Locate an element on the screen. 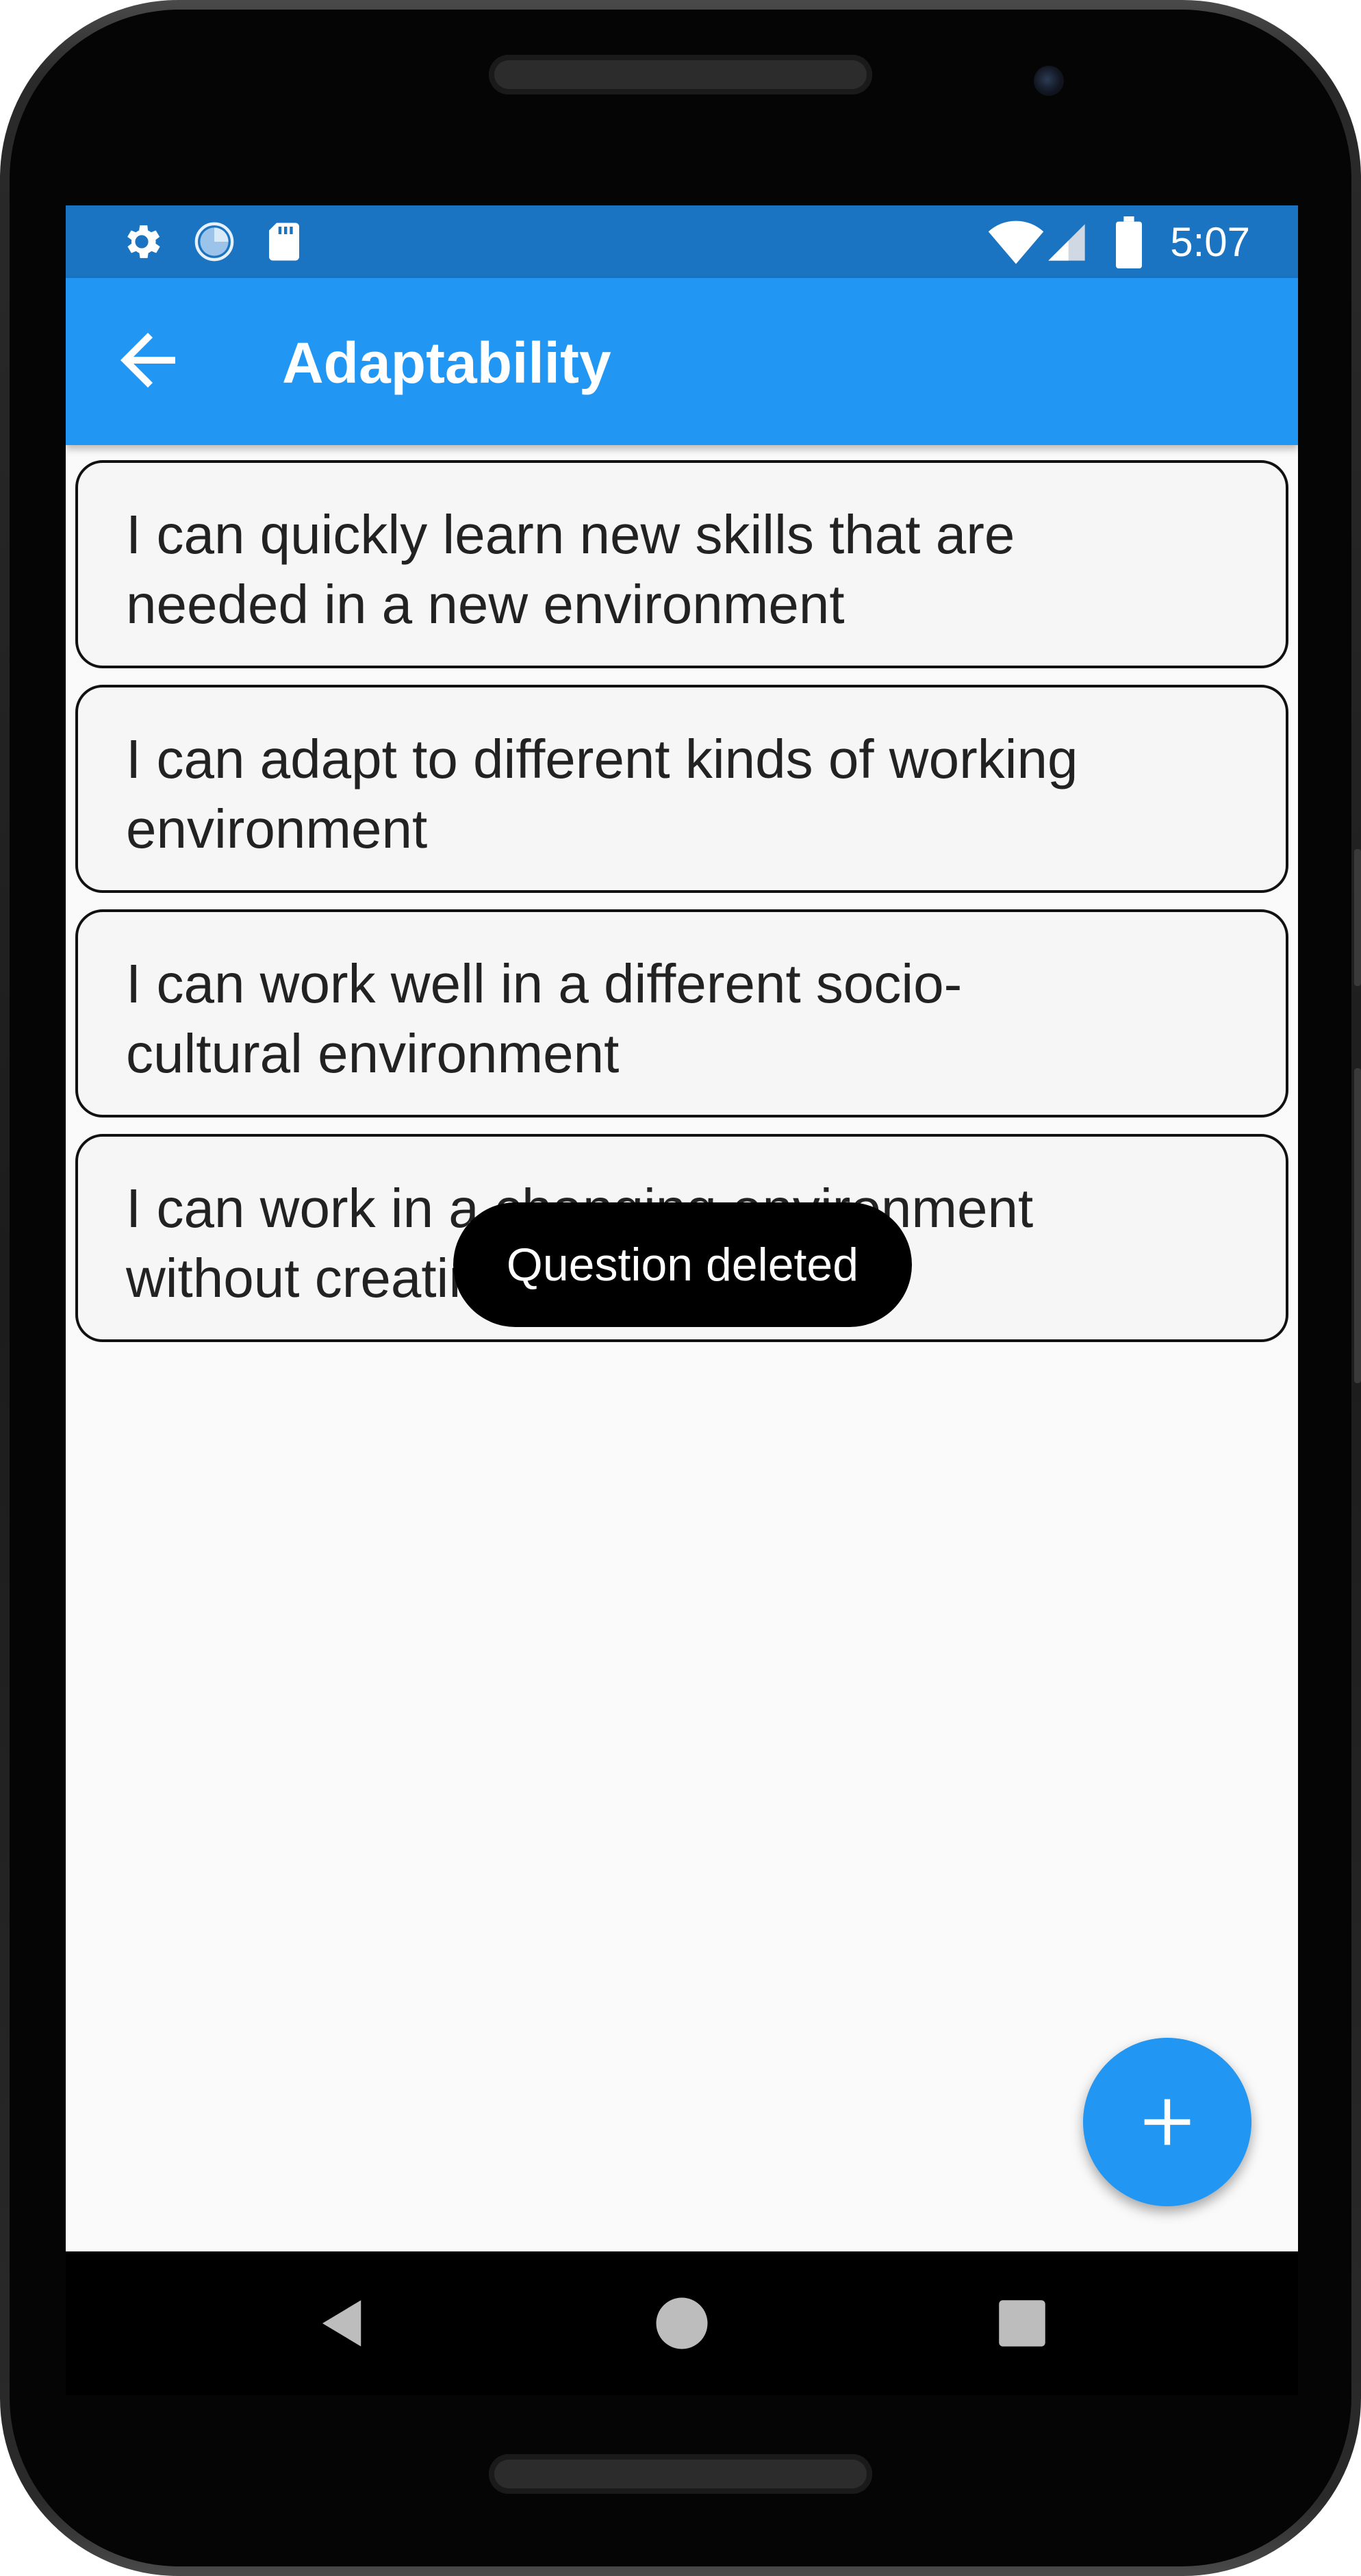 The height and width of the screenshot is (2576, 1361). top-speaker-grille is located at coordinates (680, 74).